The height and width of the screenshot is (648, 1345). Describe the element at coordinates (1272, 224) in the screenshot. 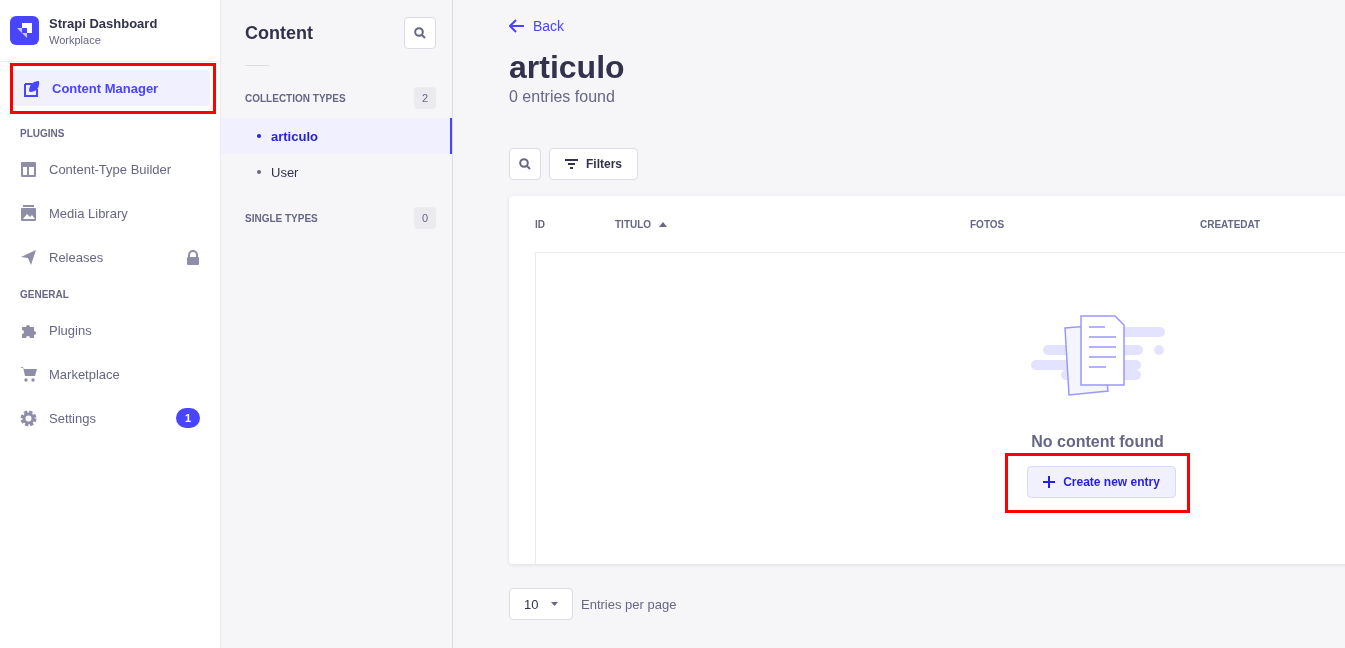

I see `column-header: CREATEDAT` at that location.